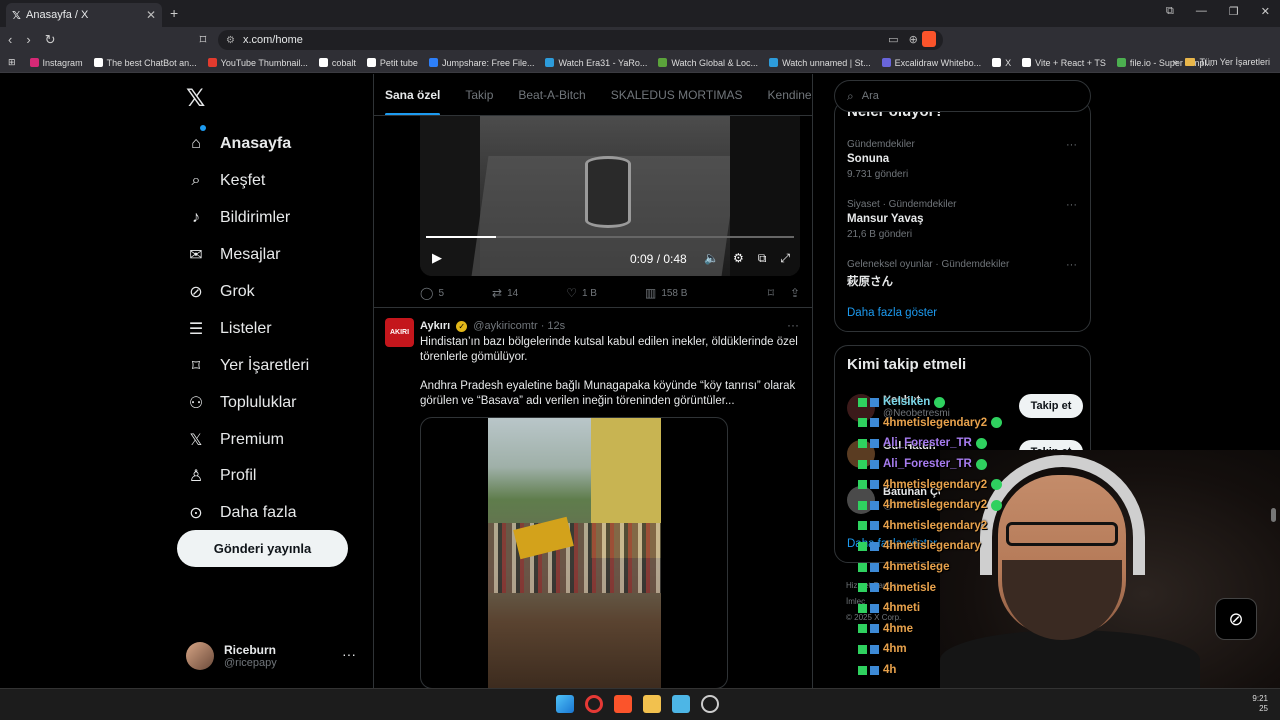 This screenshot has width=1280, height=720. What do you see at coordinates (771, 293) in the screenshot?
I see `bookmark-icon: ⌑` at bounding box center [771, 293].